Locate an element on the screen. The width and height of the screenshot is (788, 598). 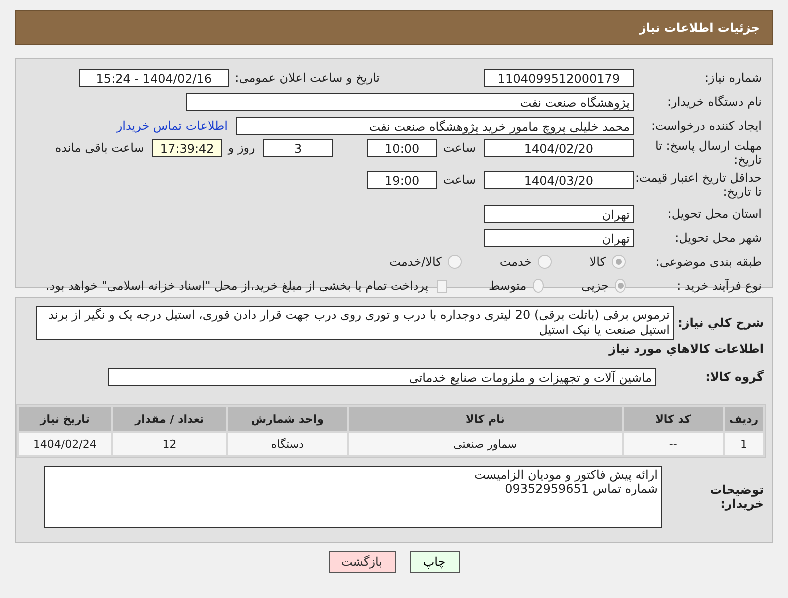
table-cell: سماور صنعتی is located at coordinates (485, 444).